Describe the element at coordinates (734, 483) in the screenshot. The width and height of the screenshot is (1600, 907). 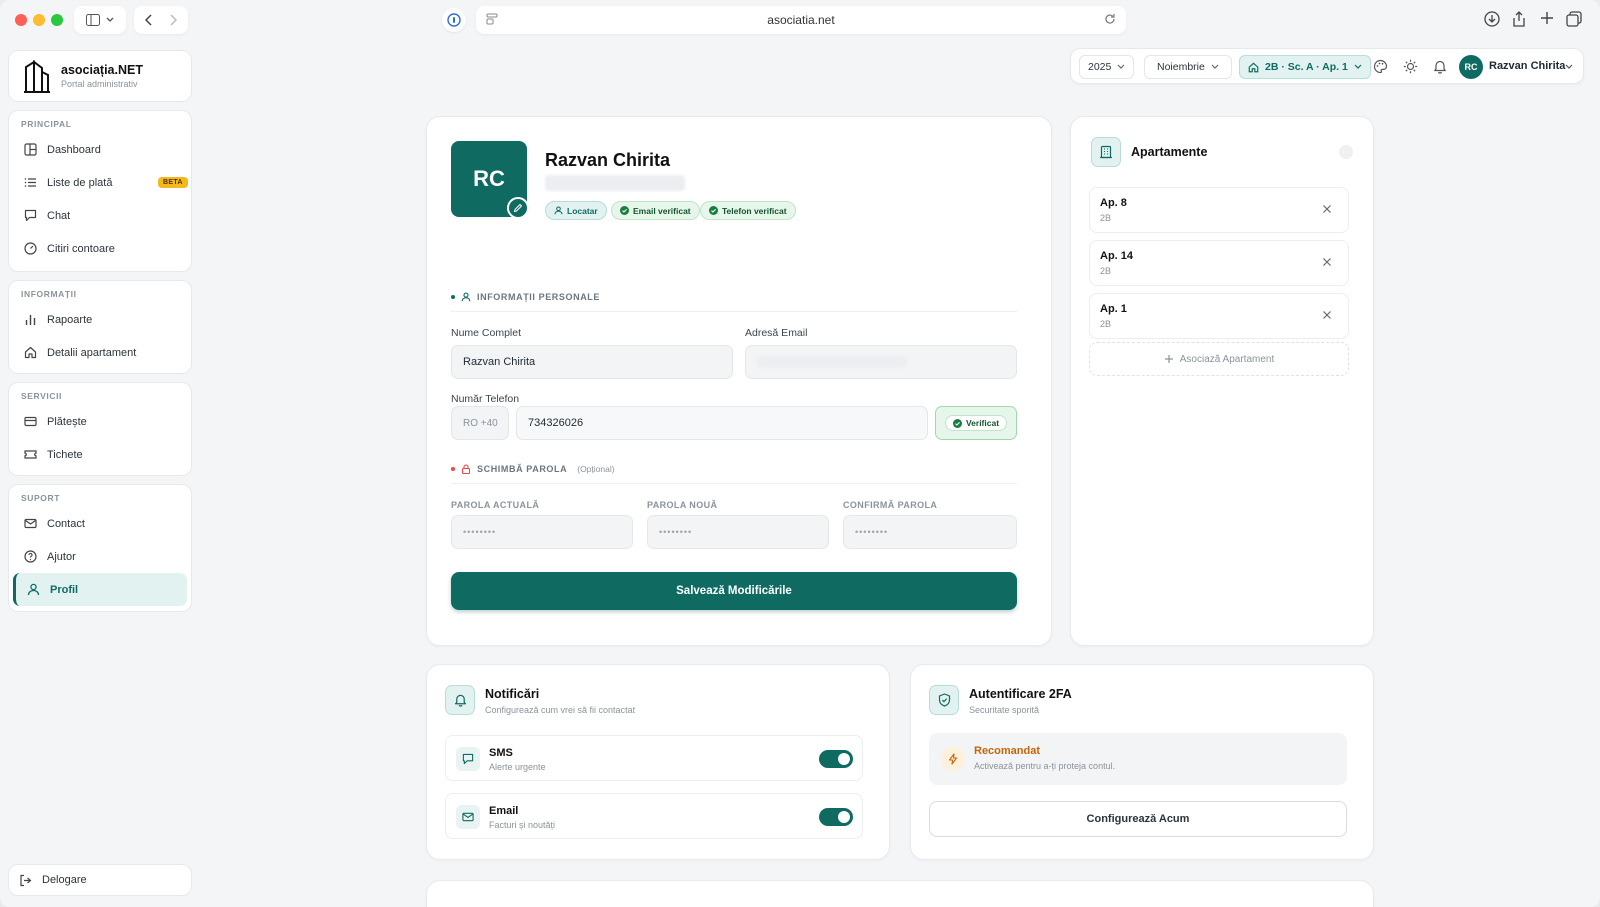
I see `divider` at that location.